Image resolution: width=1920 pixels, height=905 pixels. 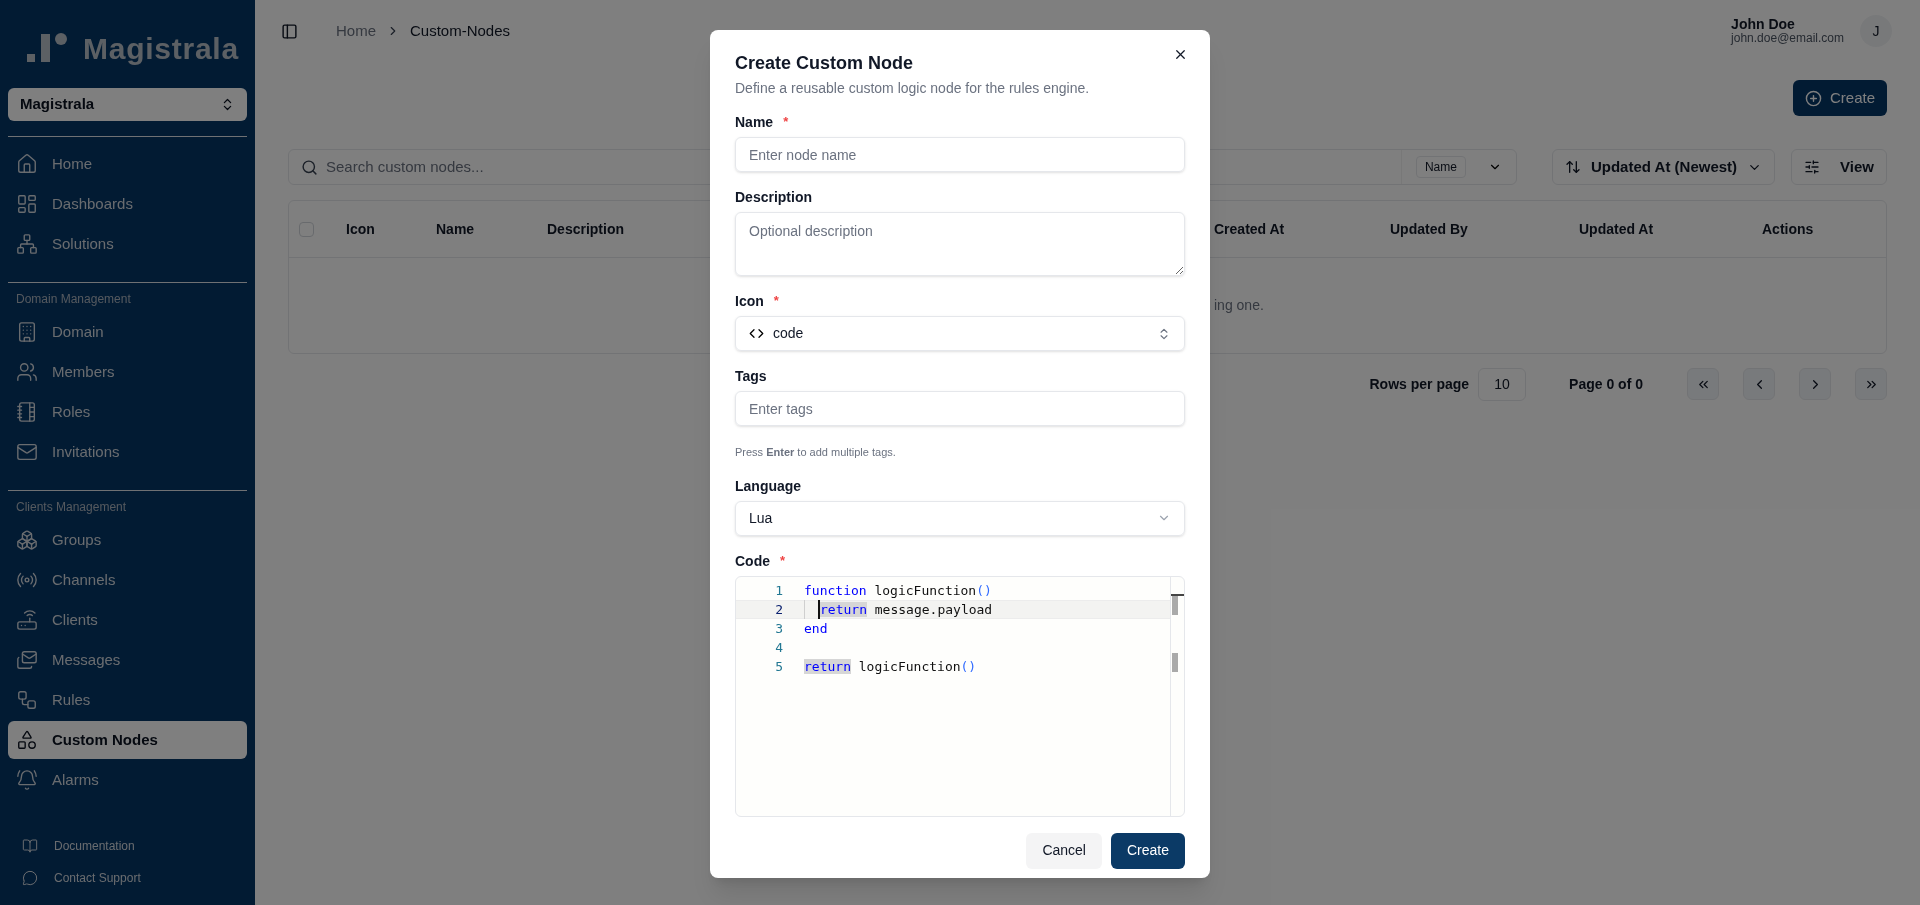 I want to click on user-avatar: J, so click(x=1876, y=31).